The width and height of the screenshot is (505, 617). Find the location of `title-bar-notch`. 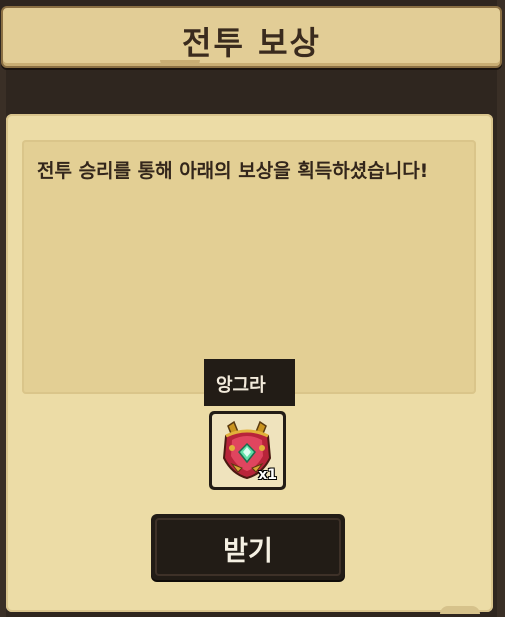

title-bar-notch is located at coordinates (180, 63).